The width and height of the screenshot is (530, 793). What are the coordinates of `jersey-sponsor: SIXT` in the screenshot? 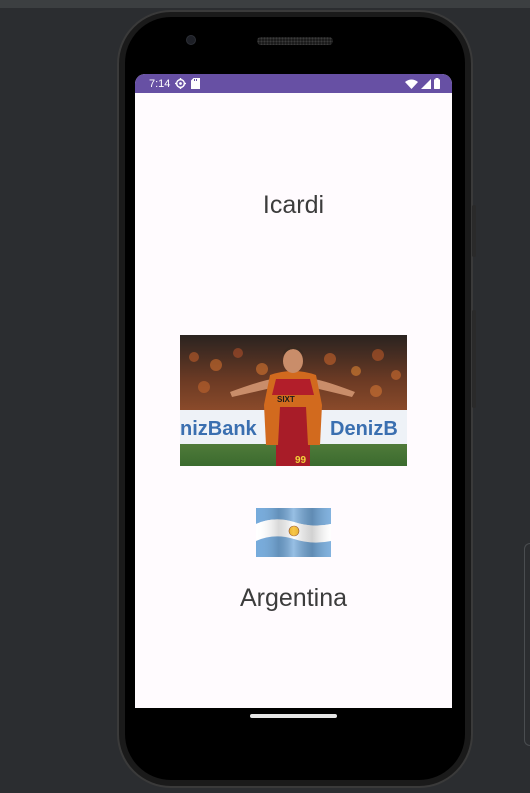 It's located at (286, 399).